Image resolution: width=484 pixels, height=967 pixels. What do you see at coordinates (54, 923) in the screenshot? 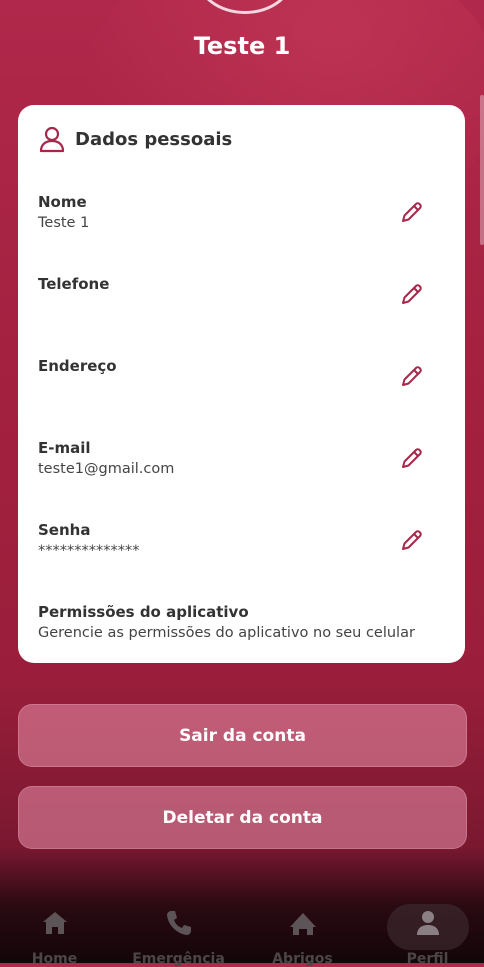
I see `home-icon` at bounding box center [54, 923].